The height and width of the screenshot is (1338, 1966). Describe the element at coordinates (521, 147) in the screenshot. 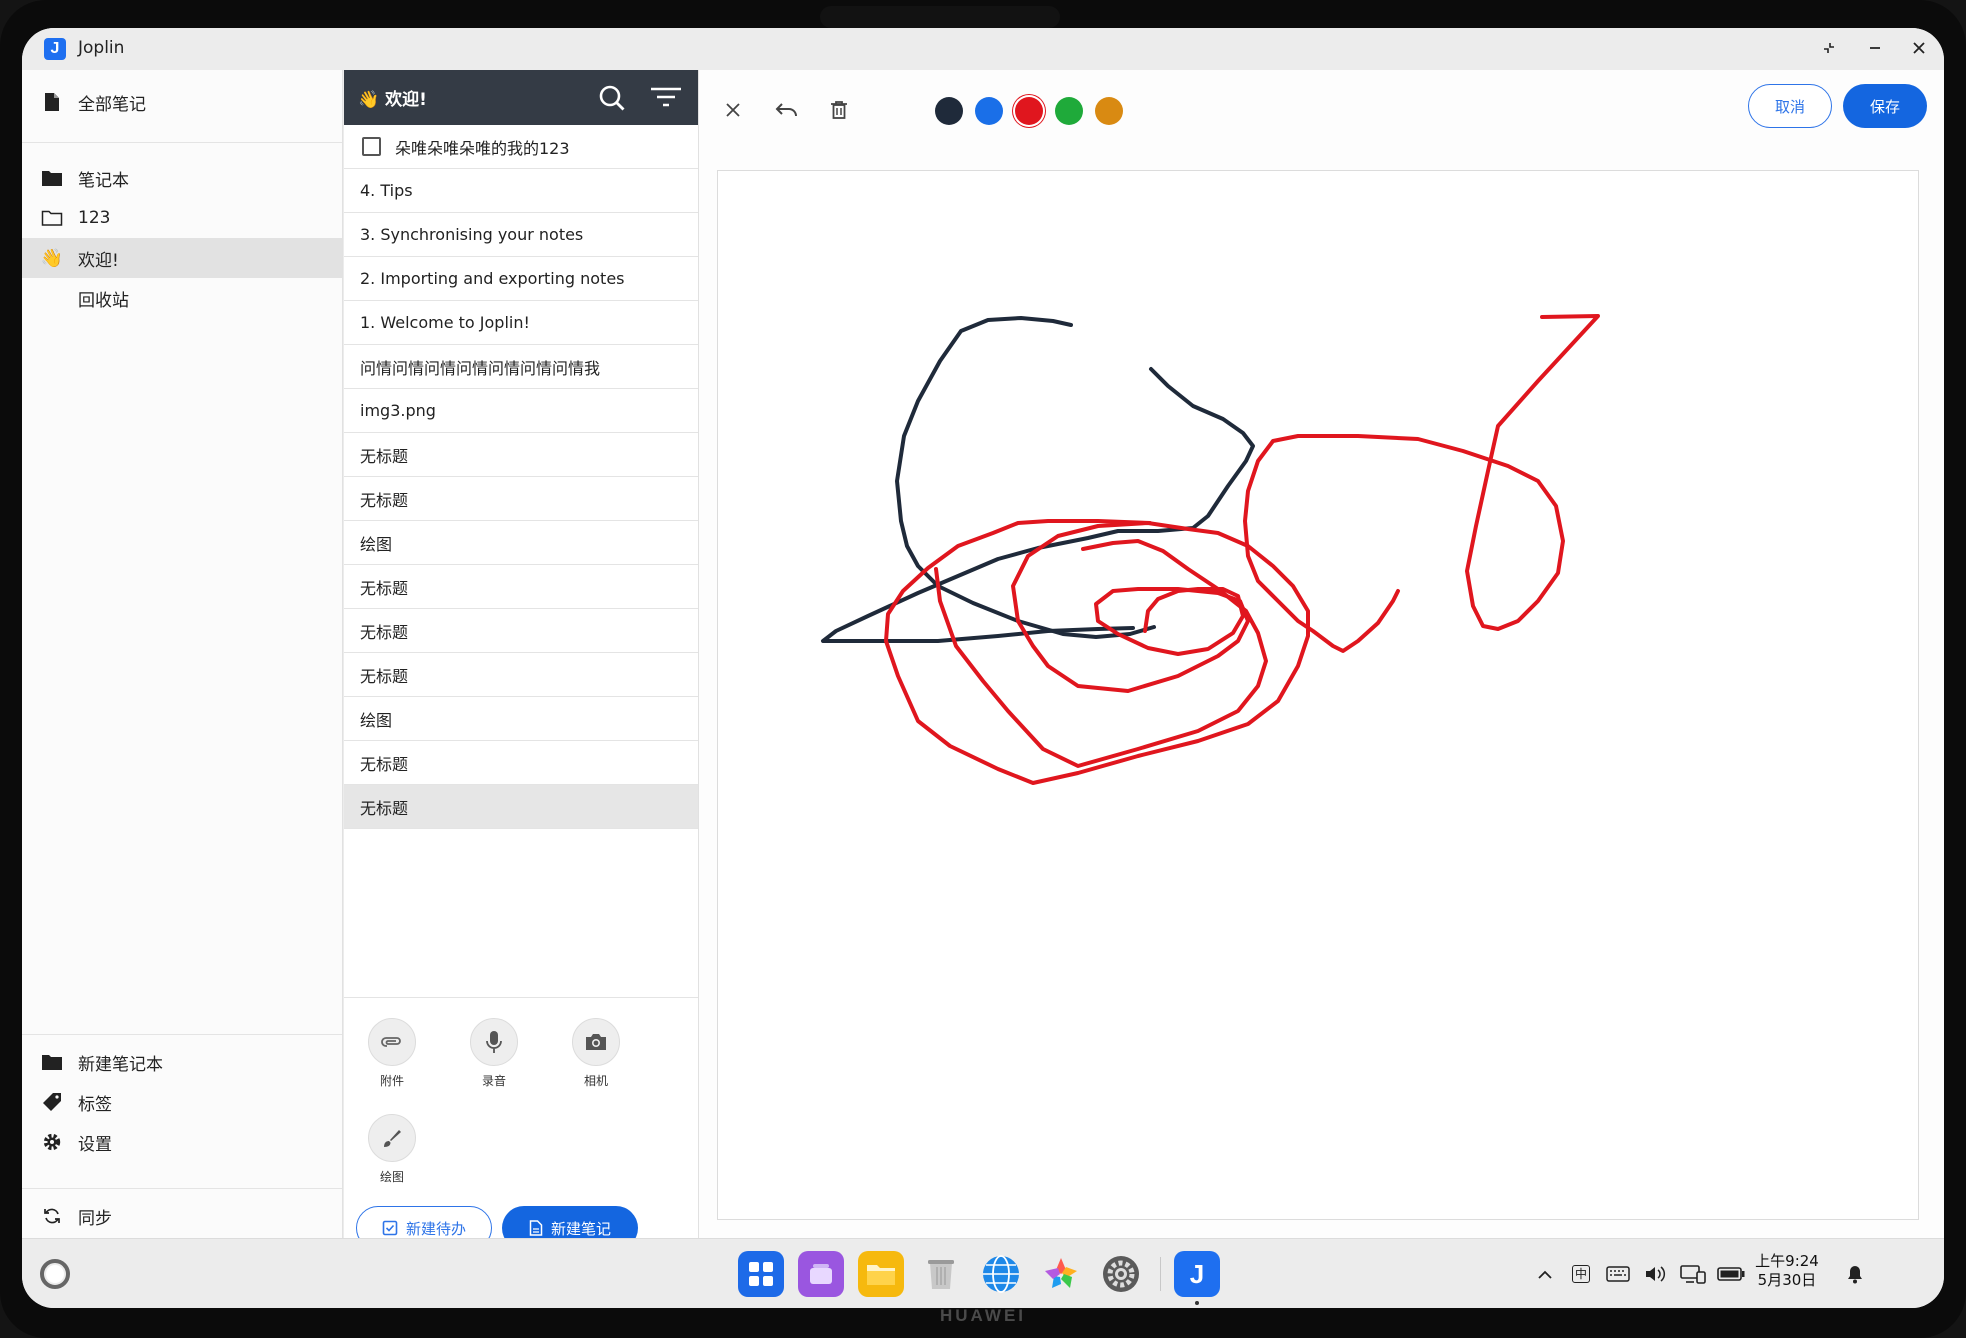

I see `note-row-todo: 朵唯朵唯朵唯的我的123` at that location.